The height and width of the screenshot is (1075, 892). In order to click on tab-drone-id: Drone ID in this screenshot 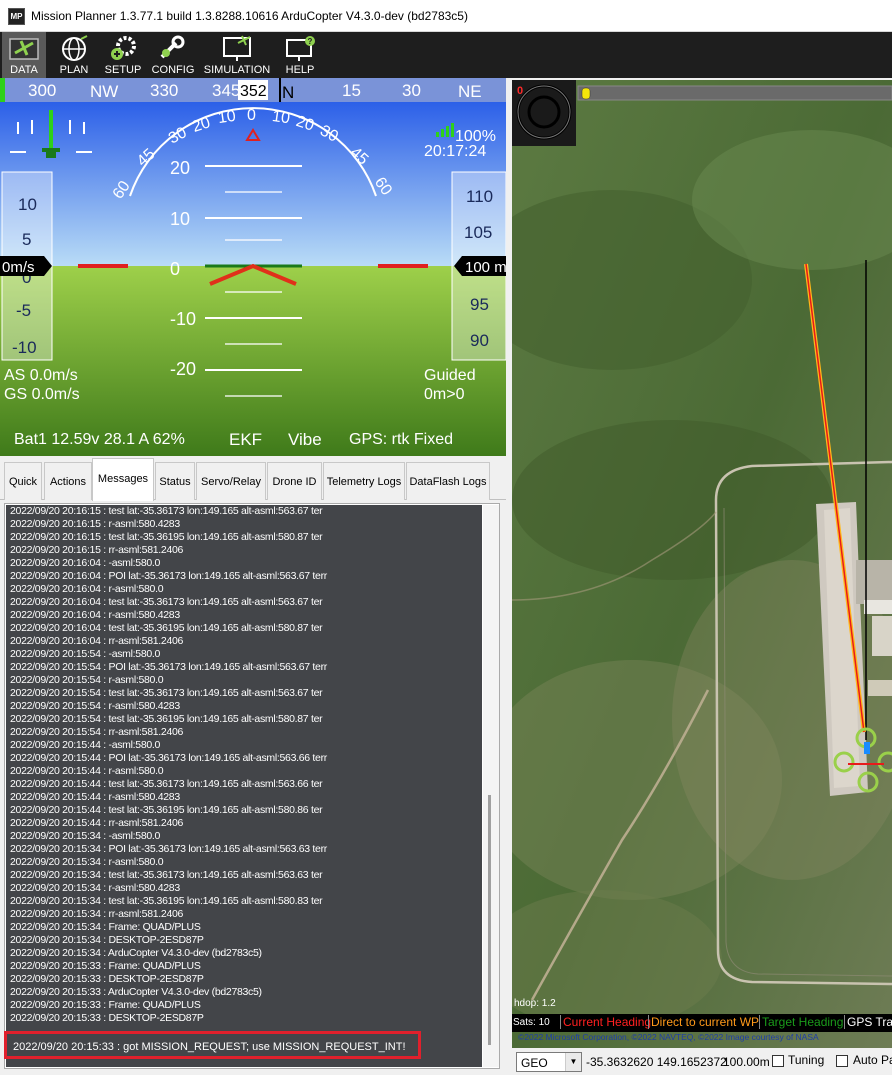, I will do `click(294, 481)`.